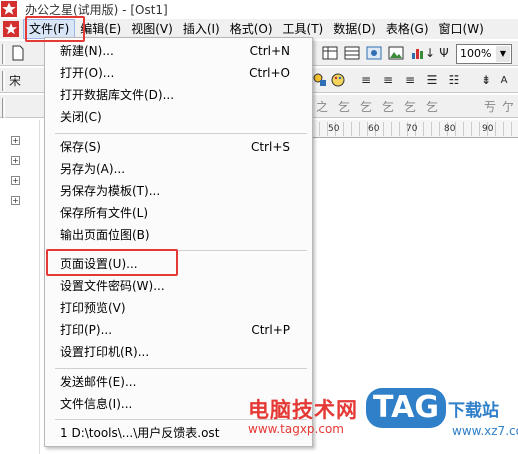 The width and height of the screenshot is (518, 454). Describe the element at coordinates (473, 411) in the screenshot. I see `watermark-site: 下载站` at that location.